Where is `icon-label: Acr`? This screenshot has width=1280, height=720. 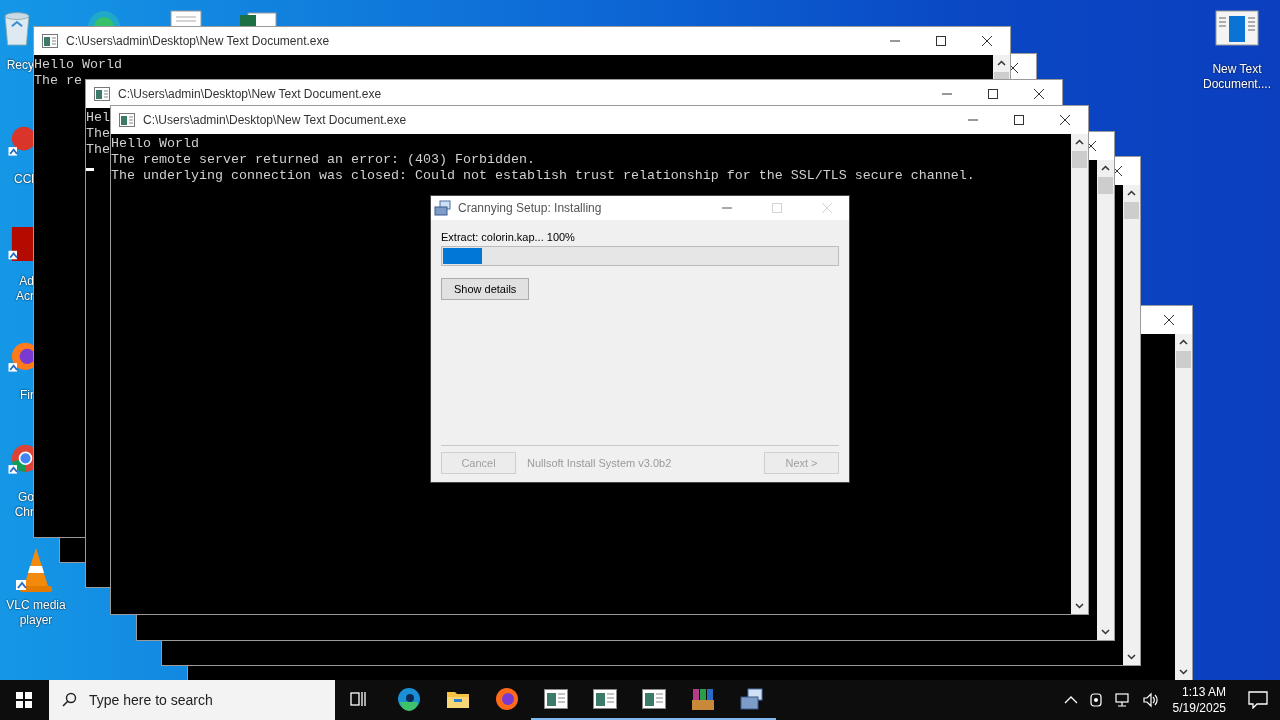
icon-label: Acr is located at coordinates (25, 296).